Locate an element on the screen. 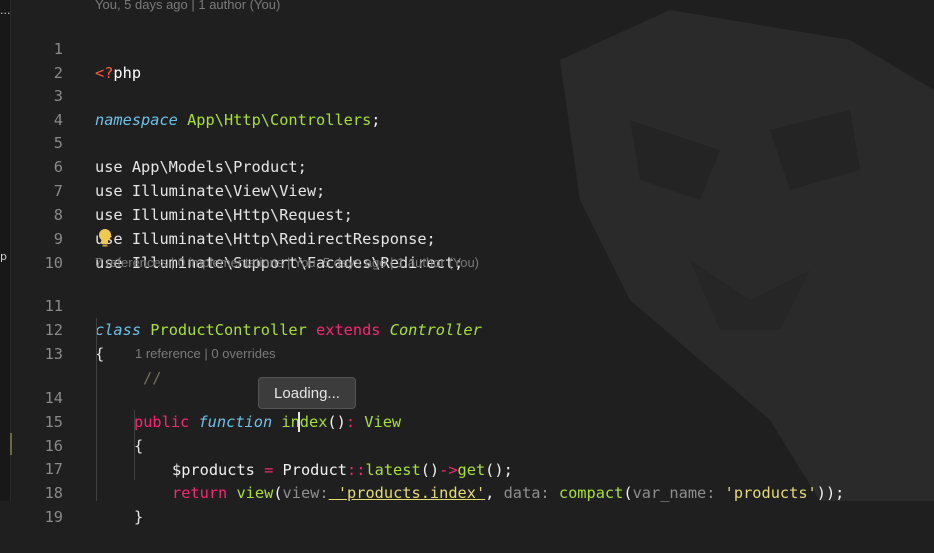 The image size is (934, 553). codelens-method: 1 reference | 0 overrides is located at coordinates (205, 354).